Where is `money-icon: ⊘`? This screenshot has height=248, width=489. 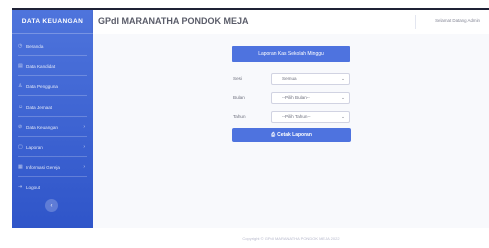 money-icon: ⊘ is located at coordinates (20, 127).